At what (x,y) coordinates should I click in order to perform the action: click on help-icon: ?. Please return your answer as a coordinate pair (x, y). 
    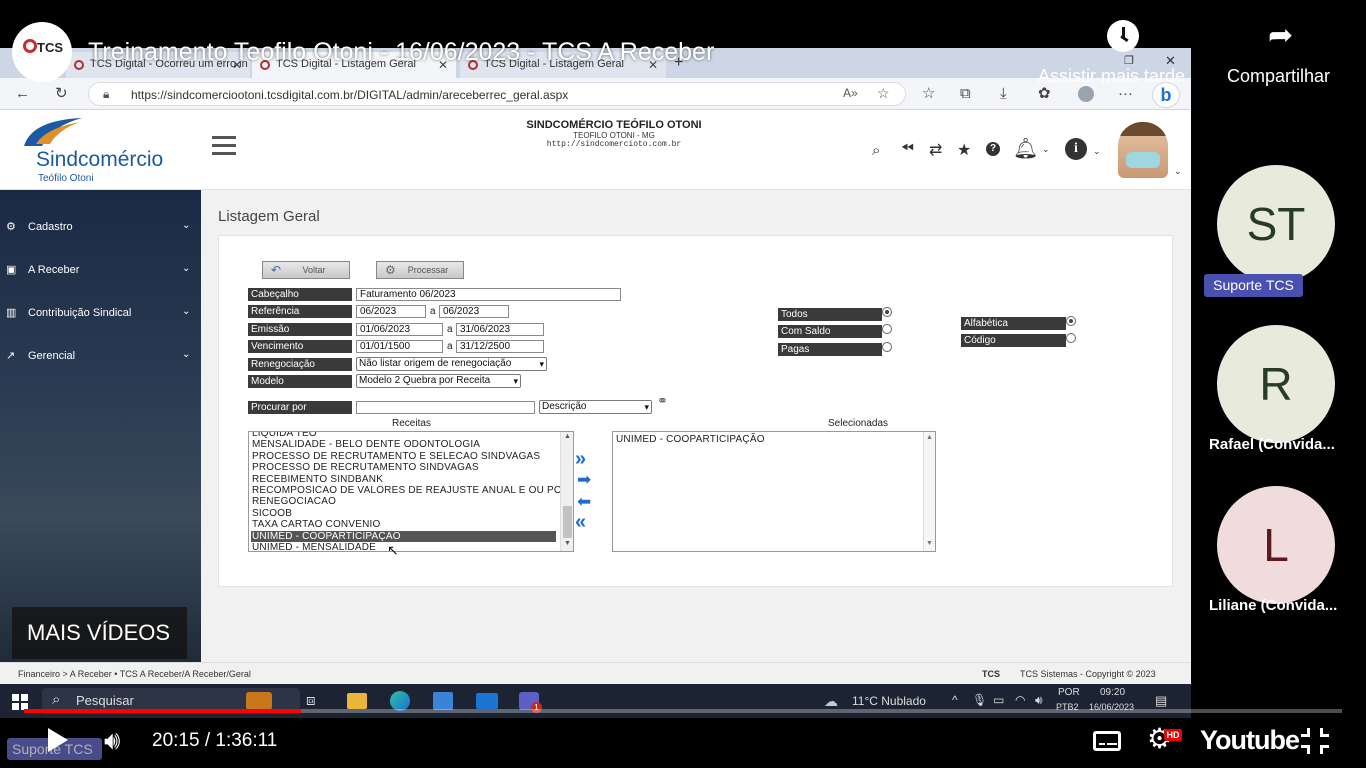
    Looking at the image, I should click on (993, 149).